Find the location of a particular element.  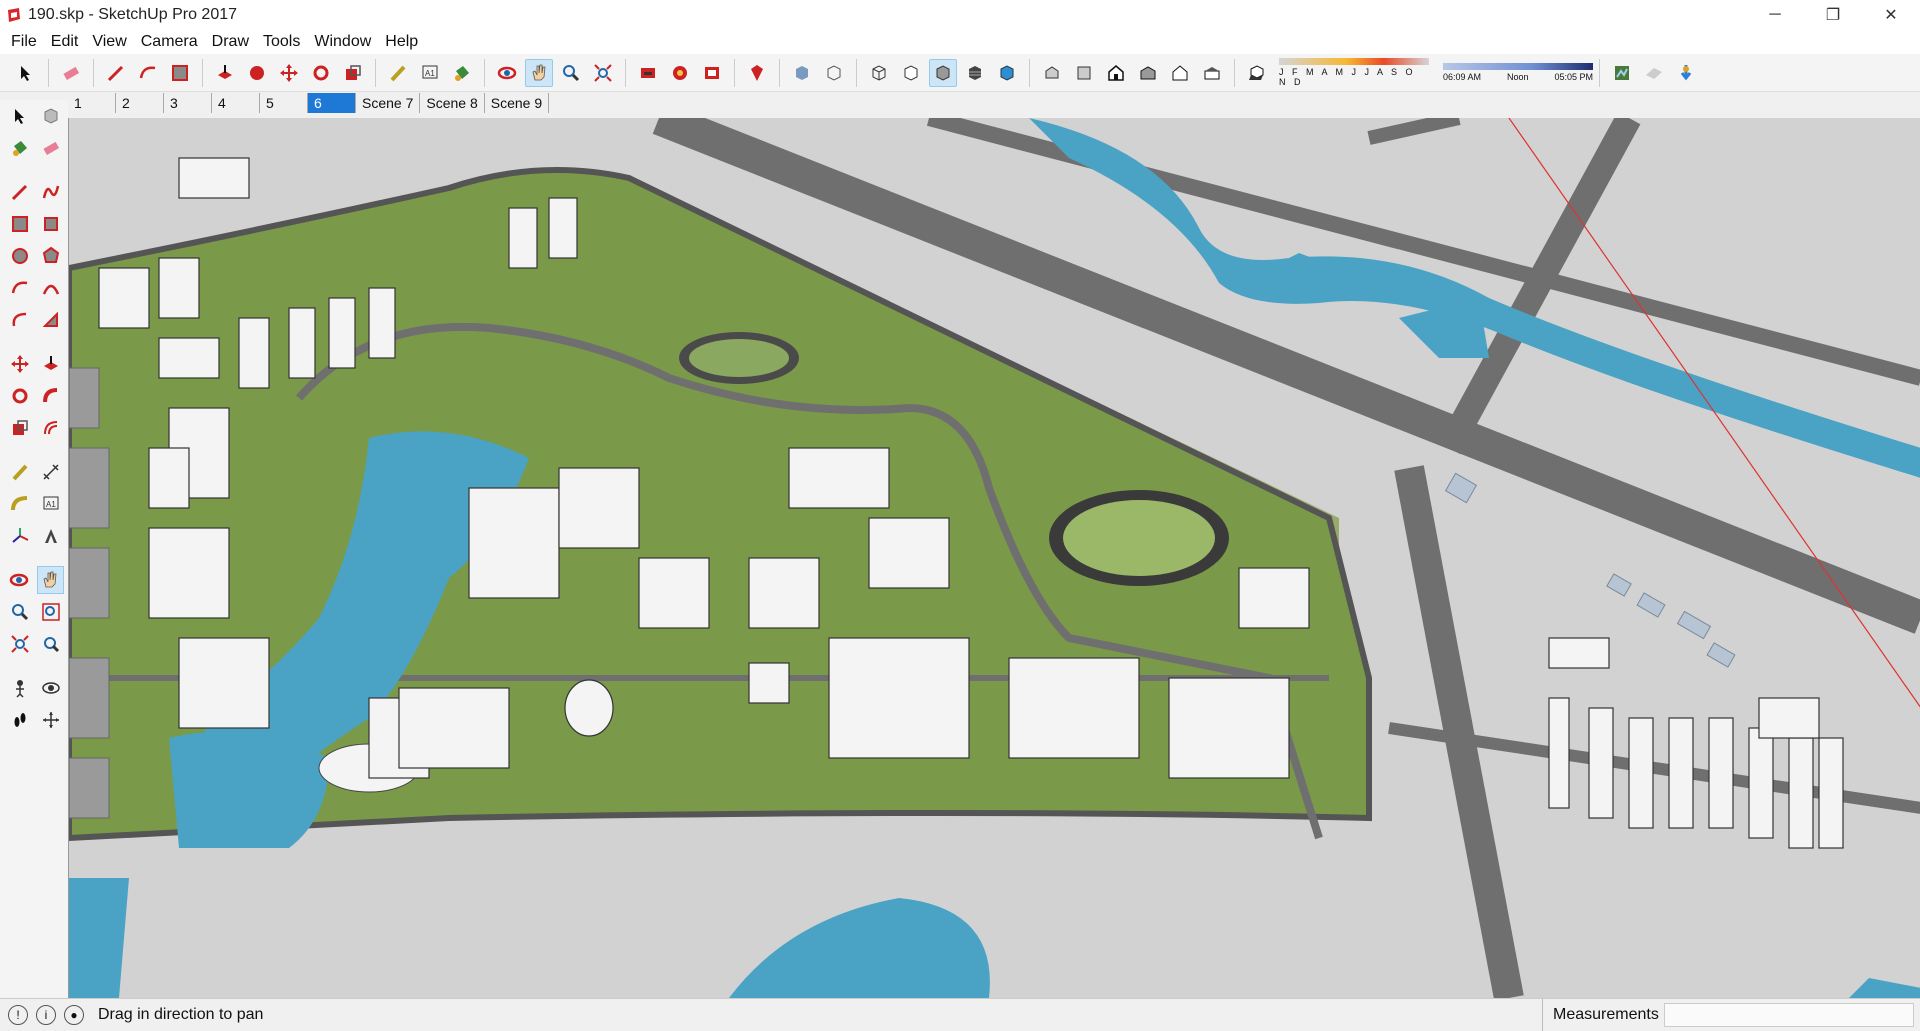

shaded-textures-style-icon is located at coordinates (975, 73).